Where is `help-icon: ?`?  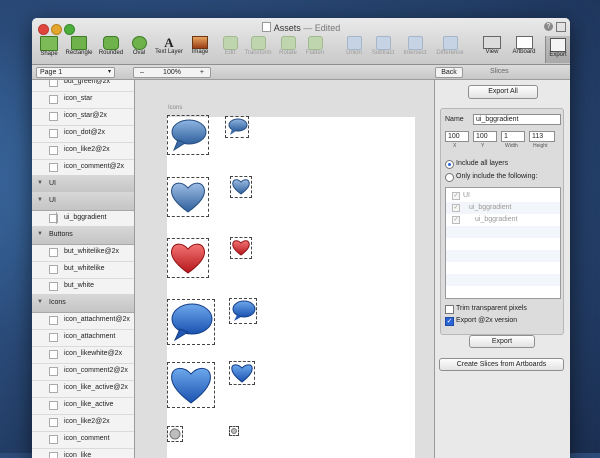 help-icon: ? is located at coordinates (548, 26).